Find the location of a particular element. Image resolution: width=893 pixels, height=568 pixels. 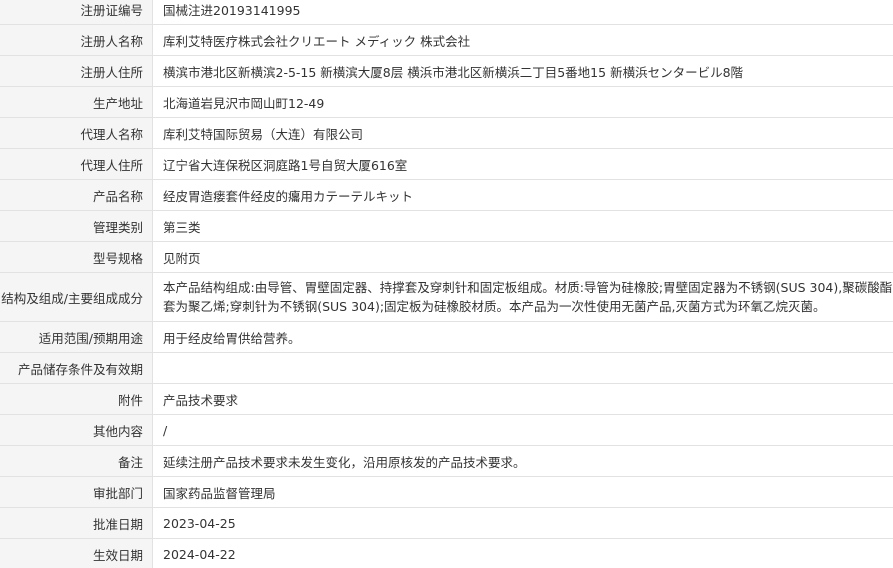

row-value: 2024-04-22 is located at coordinates (522, 553).